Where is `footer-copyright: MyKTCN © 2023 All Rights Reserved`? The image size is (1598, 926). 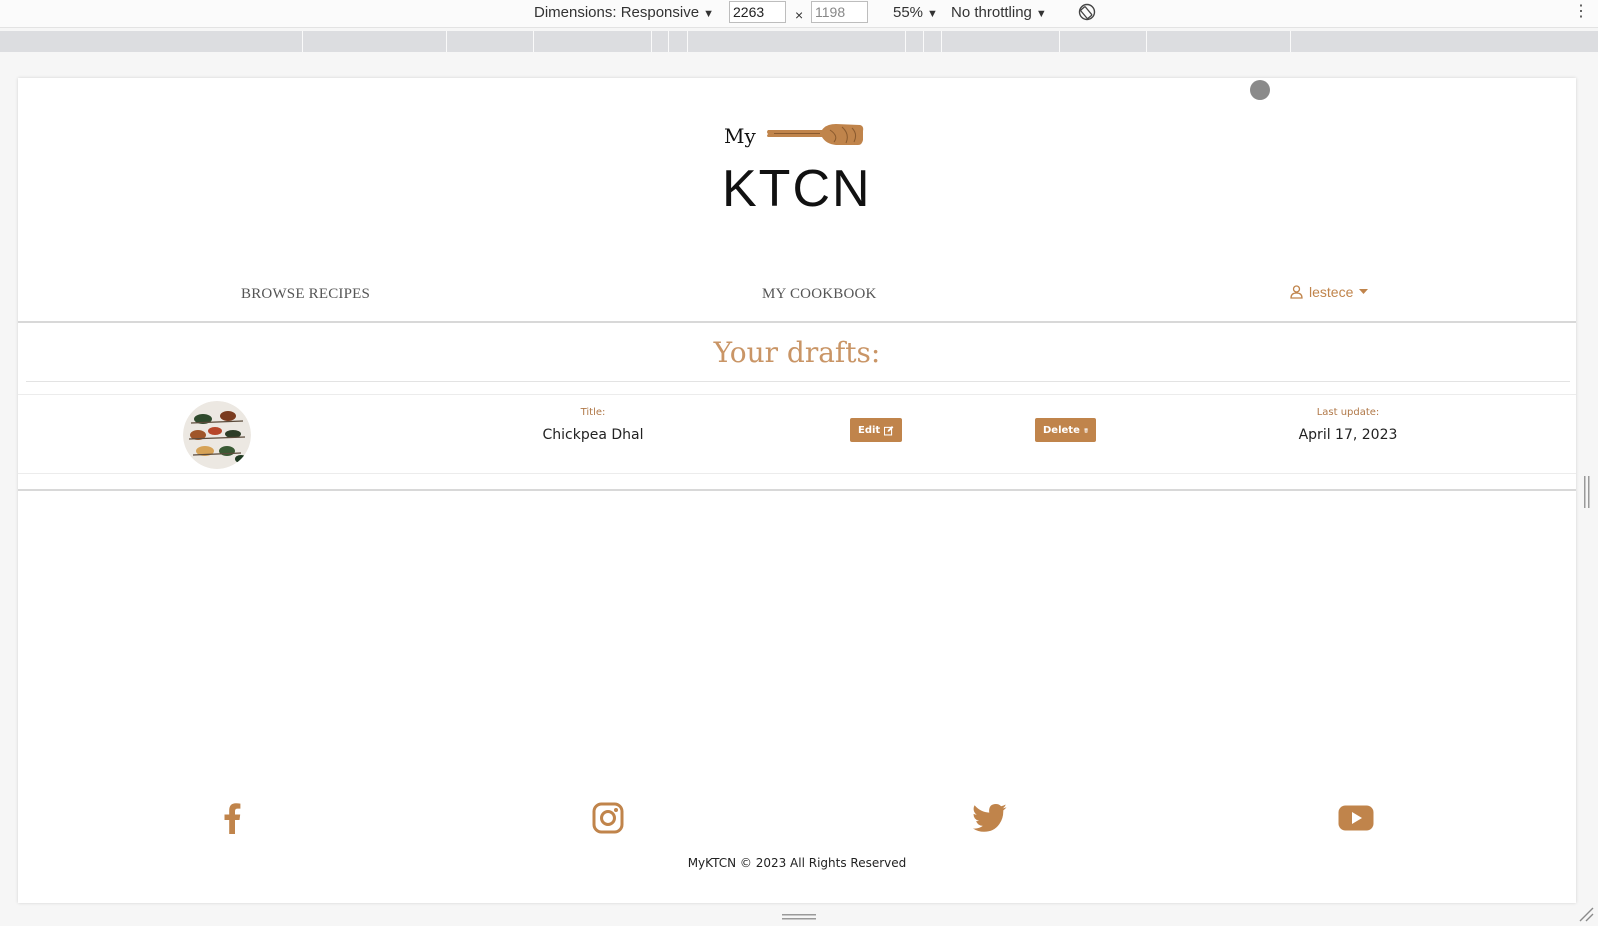
footer-copyright: MyKTCN © 2023 All Rights Reserved is located at coordinates (797, 863).